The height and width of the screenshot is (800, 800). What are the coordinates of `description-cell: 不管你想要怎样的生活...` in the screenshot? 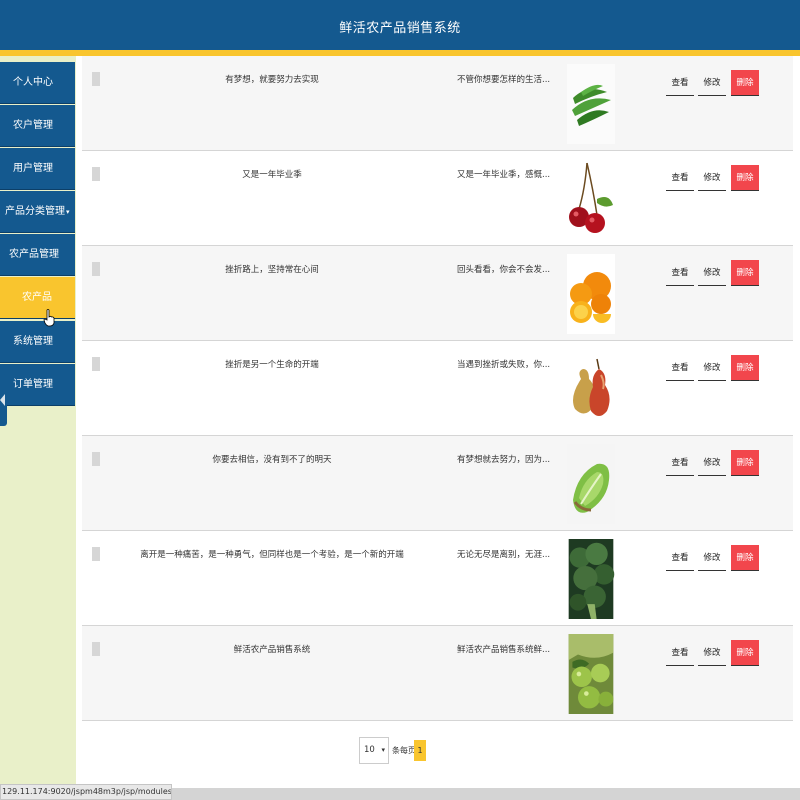 It's located at (504, 80).